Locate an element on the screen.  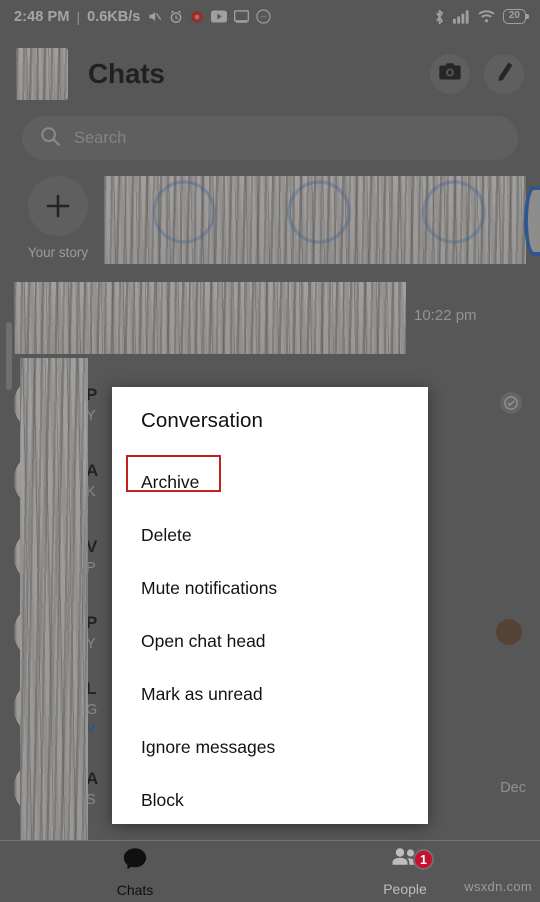
watermark: wsxdn.com is located at coordinates (498, 886).